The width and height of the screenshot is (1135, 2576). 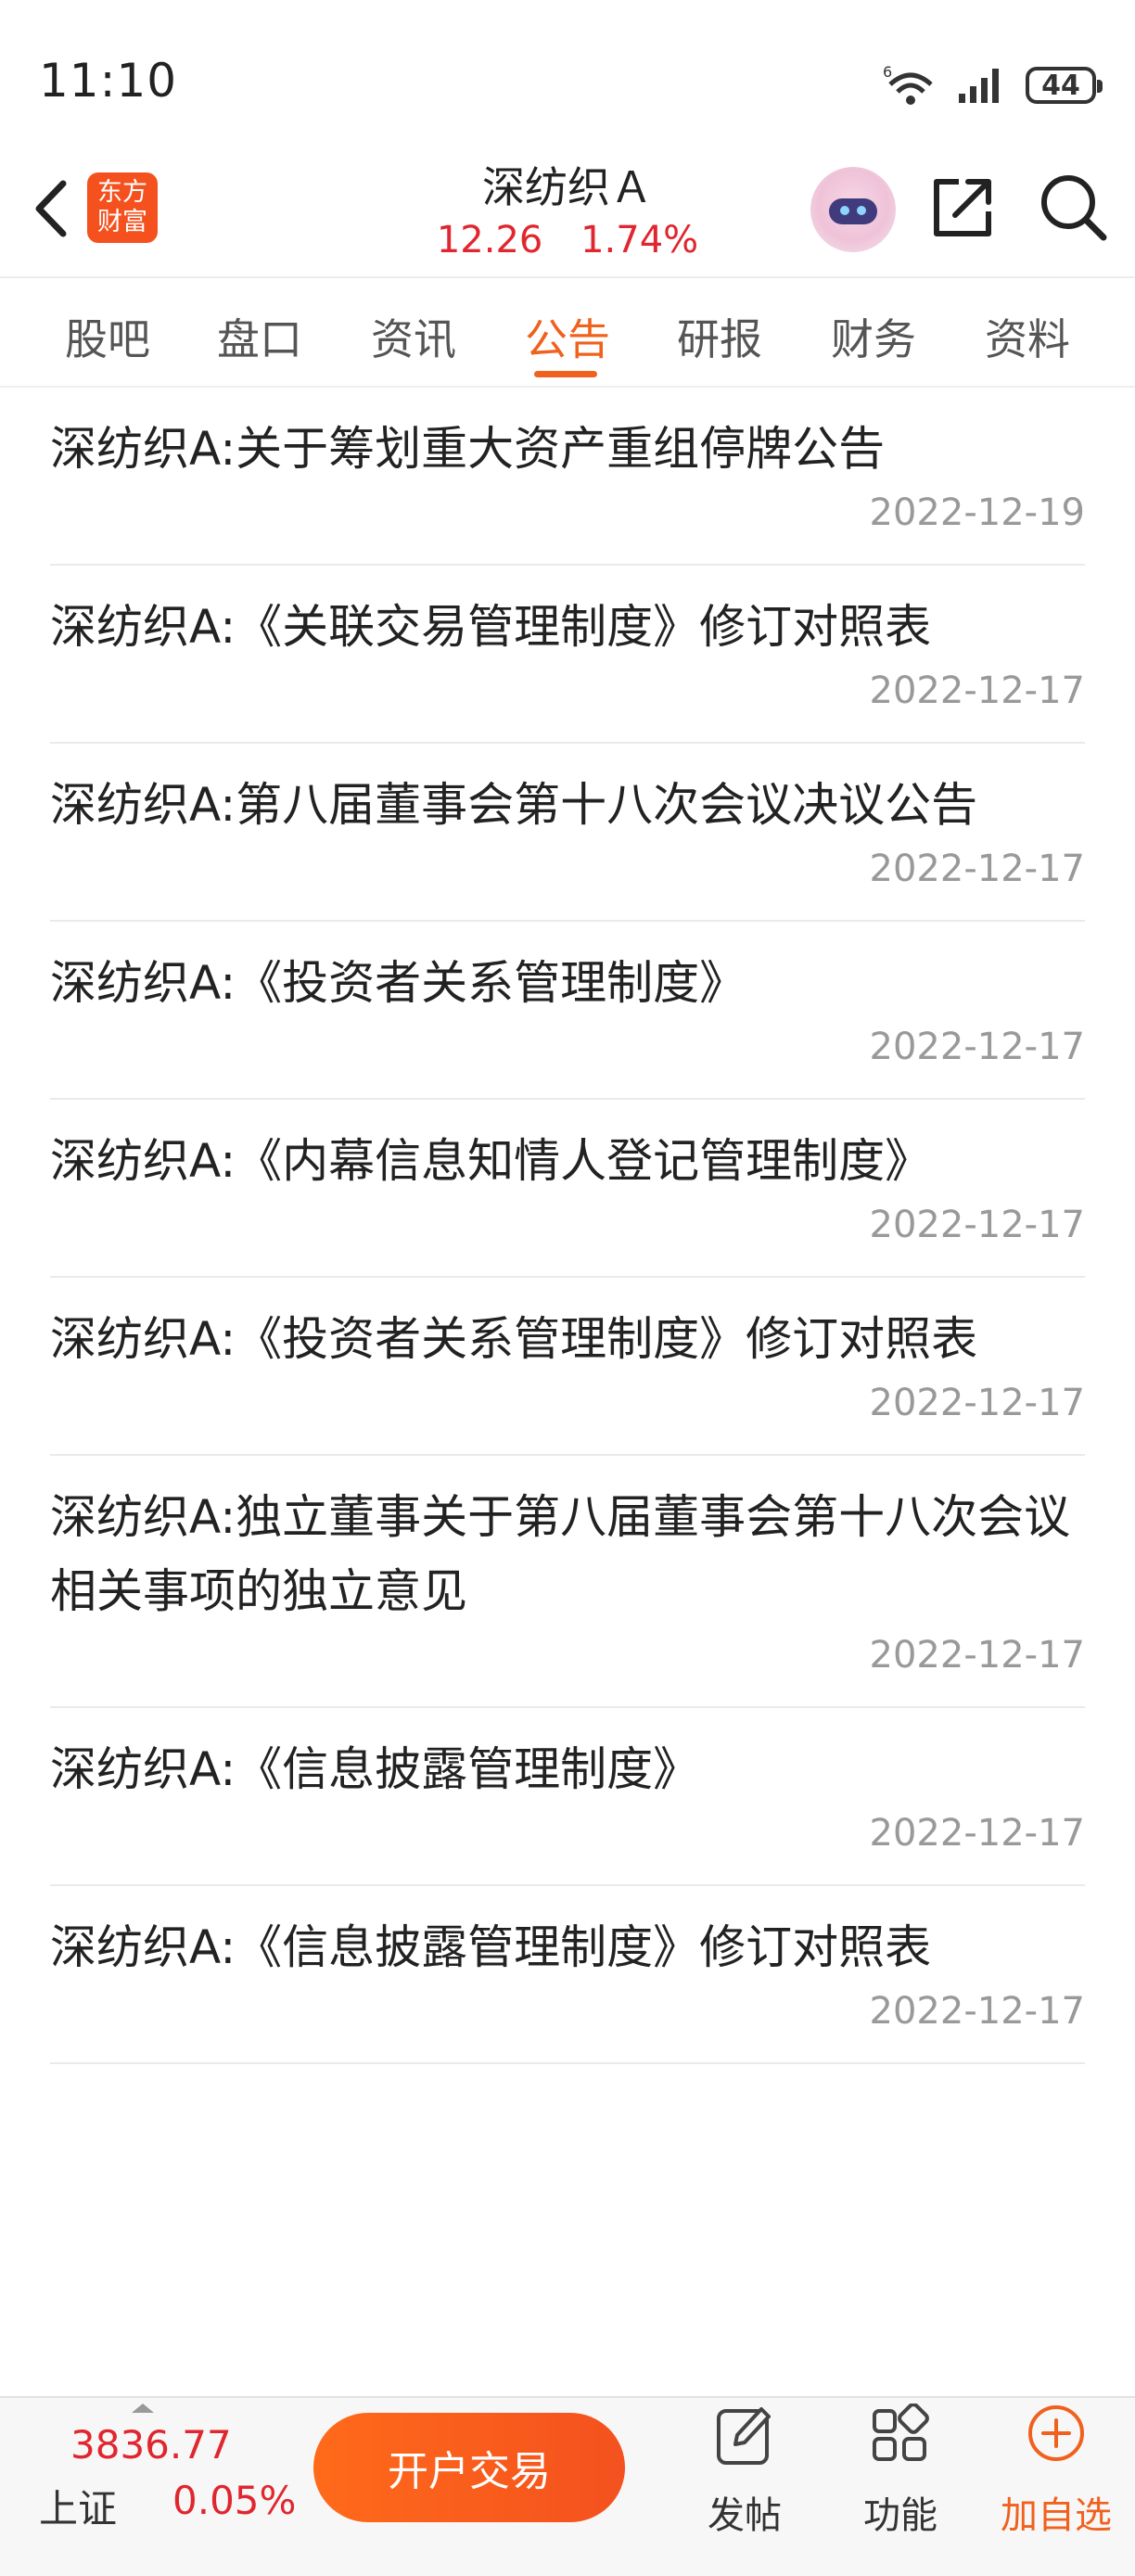 What do you see at coordinates (977, 512) in the screenshot?
I see `announcement-date: 2022-12-19` at bounding box center [977, 512].